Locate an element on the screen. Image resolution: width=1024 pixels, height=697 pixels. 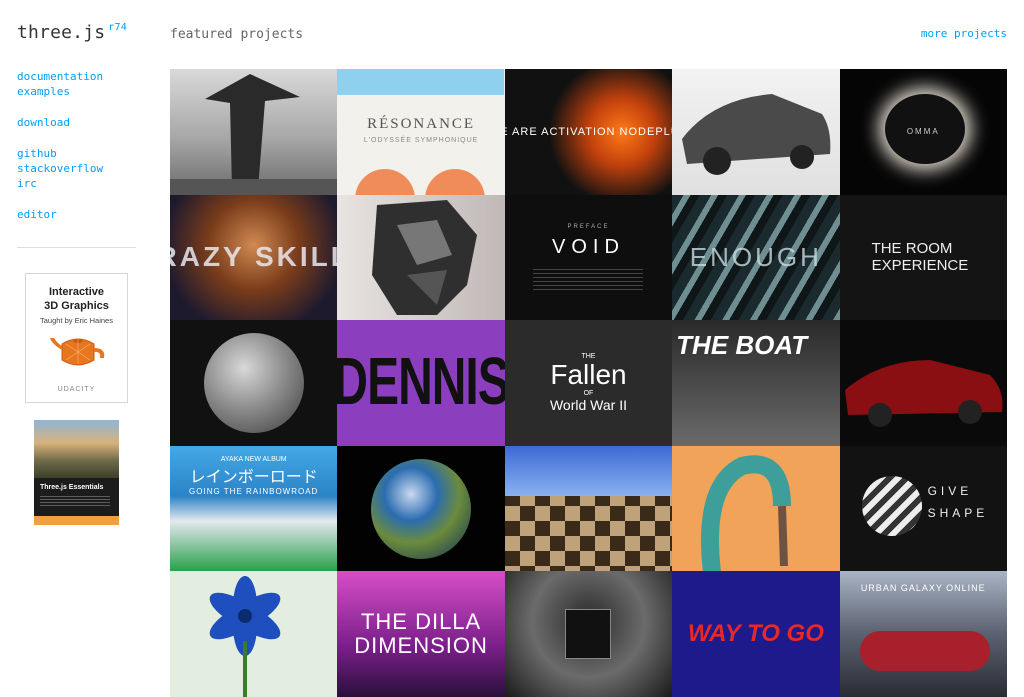
project-tile-20: GIVE SHAPE is located at coordinates (923, 508).